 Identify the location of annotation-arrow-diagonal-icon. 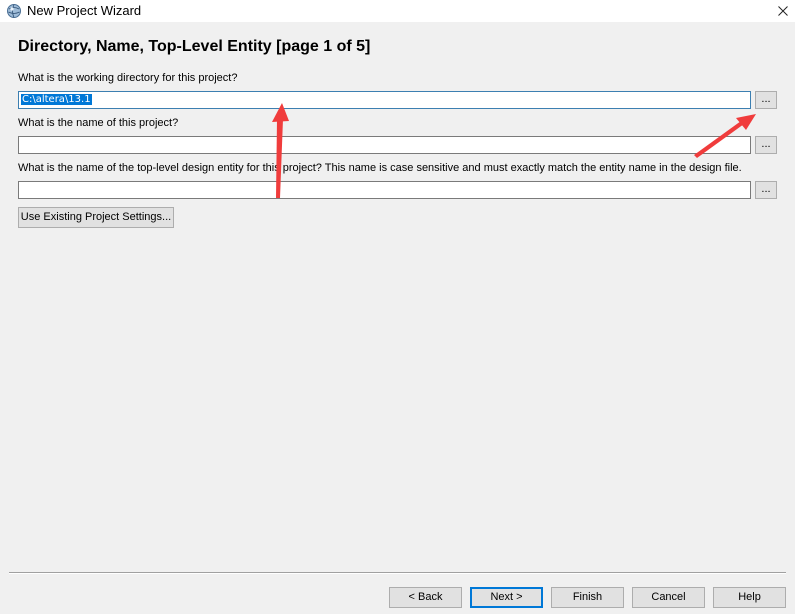
(725, 136).